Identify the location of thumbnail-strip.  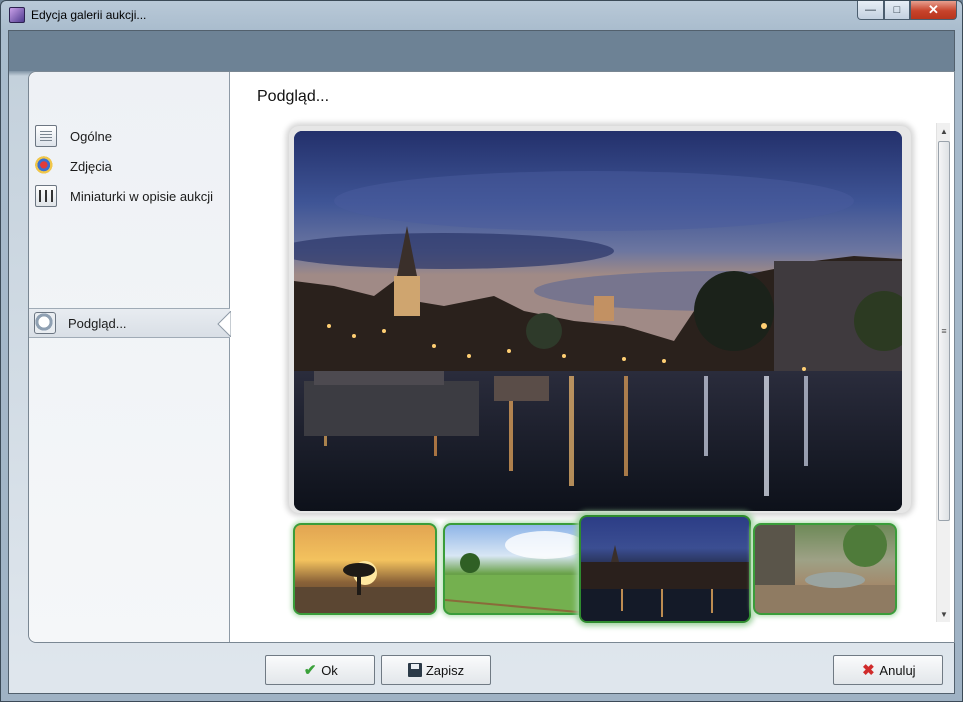
(595, 565).